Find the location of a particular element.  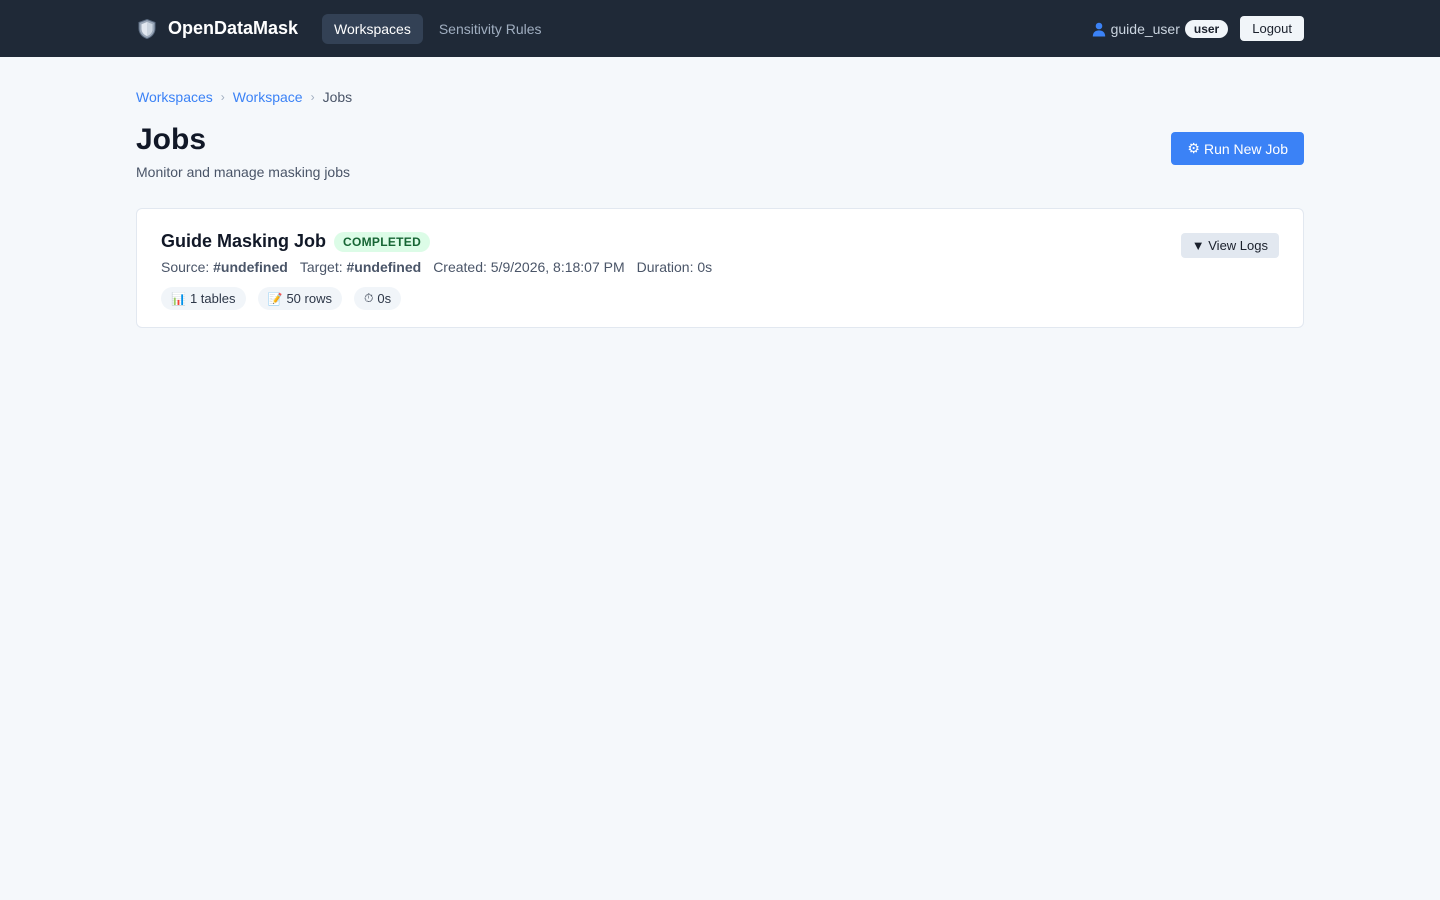

nav-link-workspaces: Workspaces is located at coordinates (372, 28).